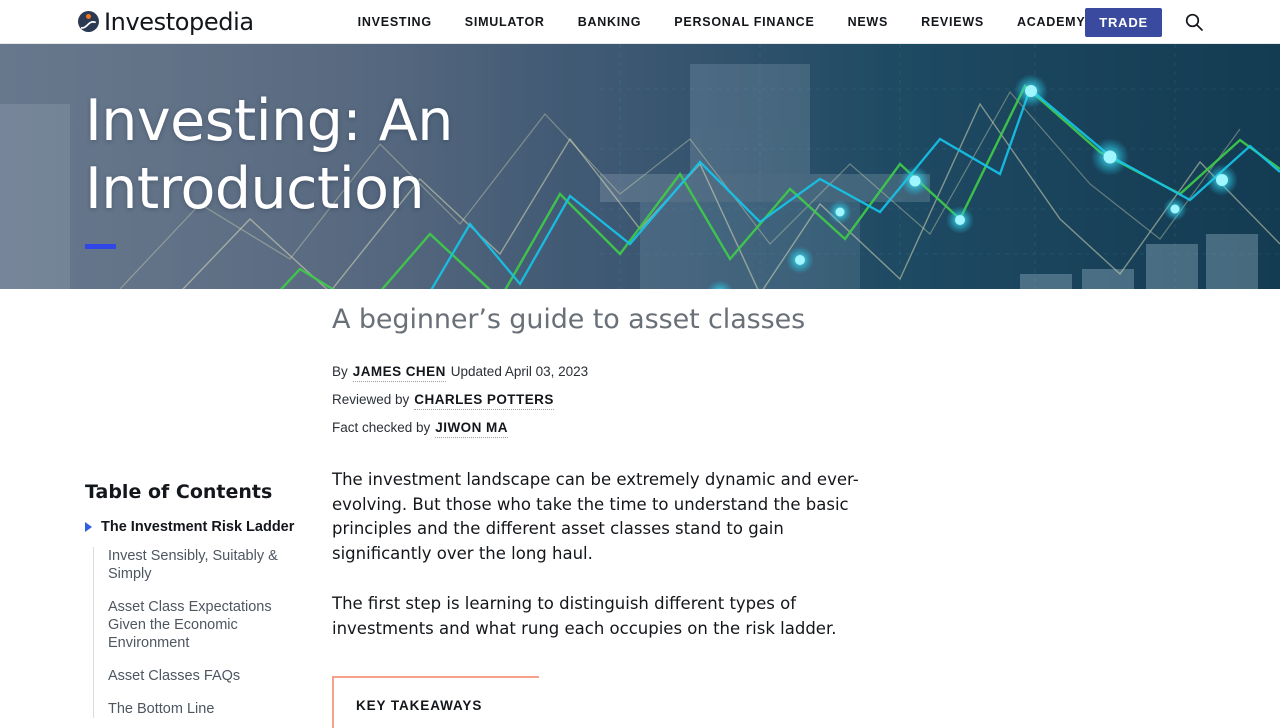 The width and height of the screenshot is (1280, 728). I want to click on toc-item-the-bottom-line: The Bottom Line, so click(204, 709).